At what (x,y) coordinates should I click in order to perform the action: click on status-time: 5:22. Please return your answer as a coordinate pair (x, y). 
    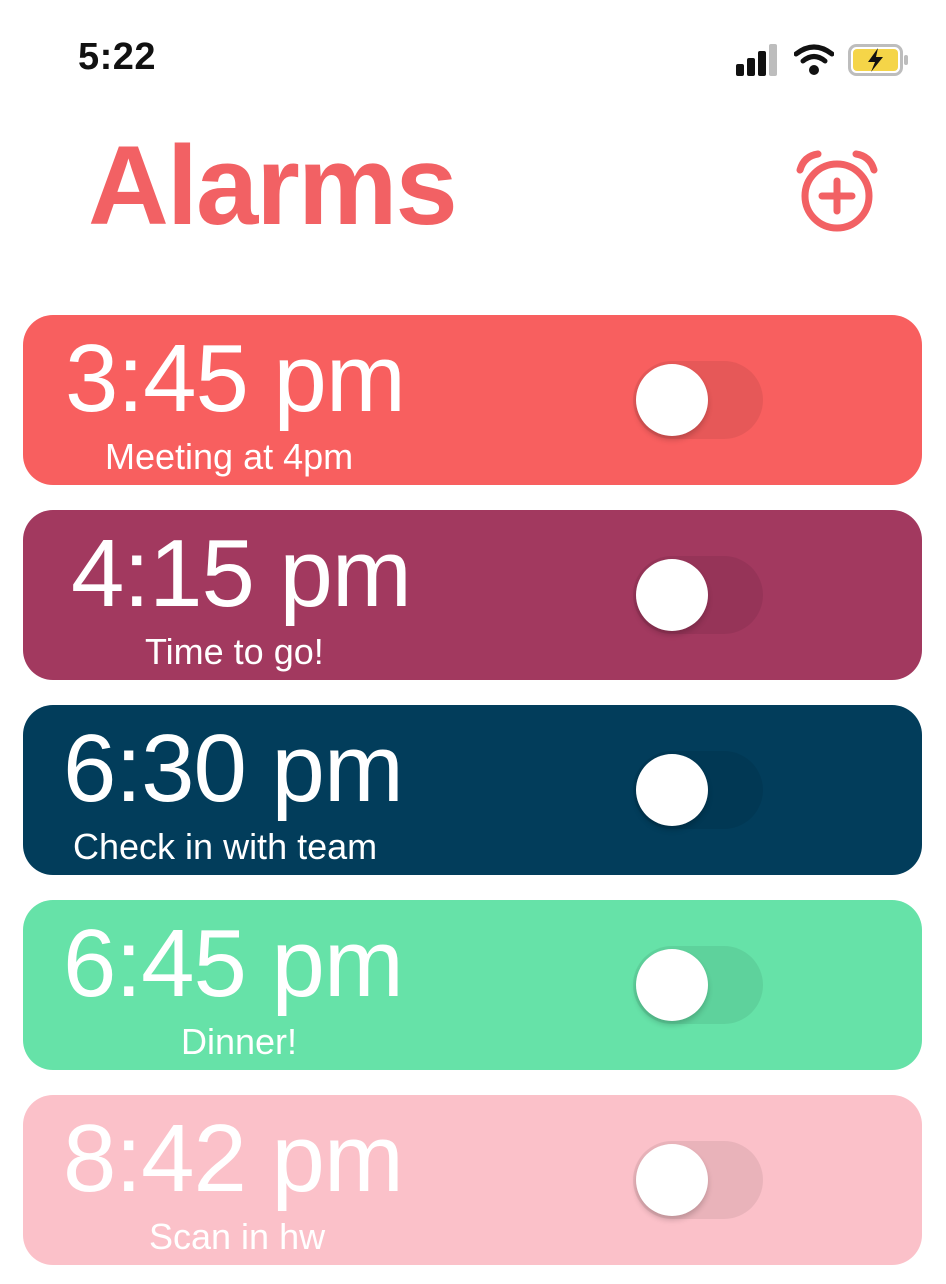
    Looking at the image, I should click on (117, 57).